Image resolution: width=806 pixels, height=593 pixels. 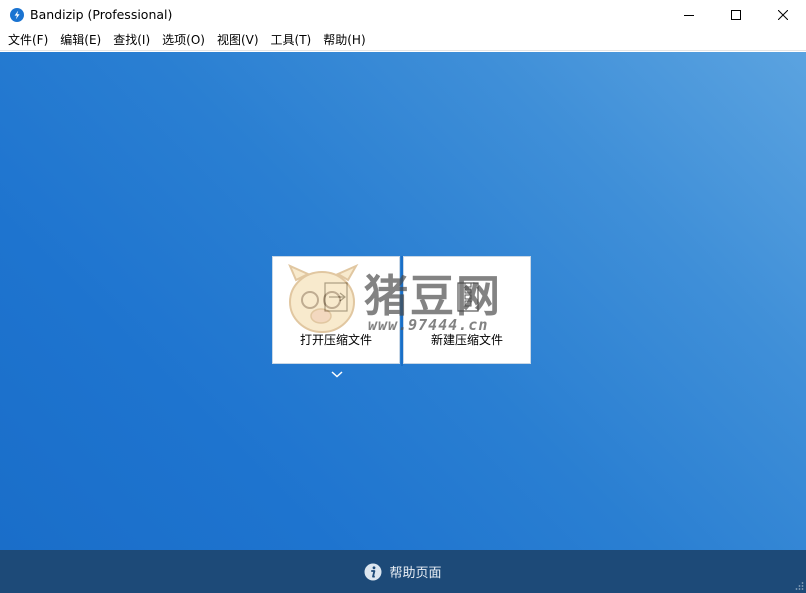 I want to click on chevron-down-icon, so click(x=337, y=374).